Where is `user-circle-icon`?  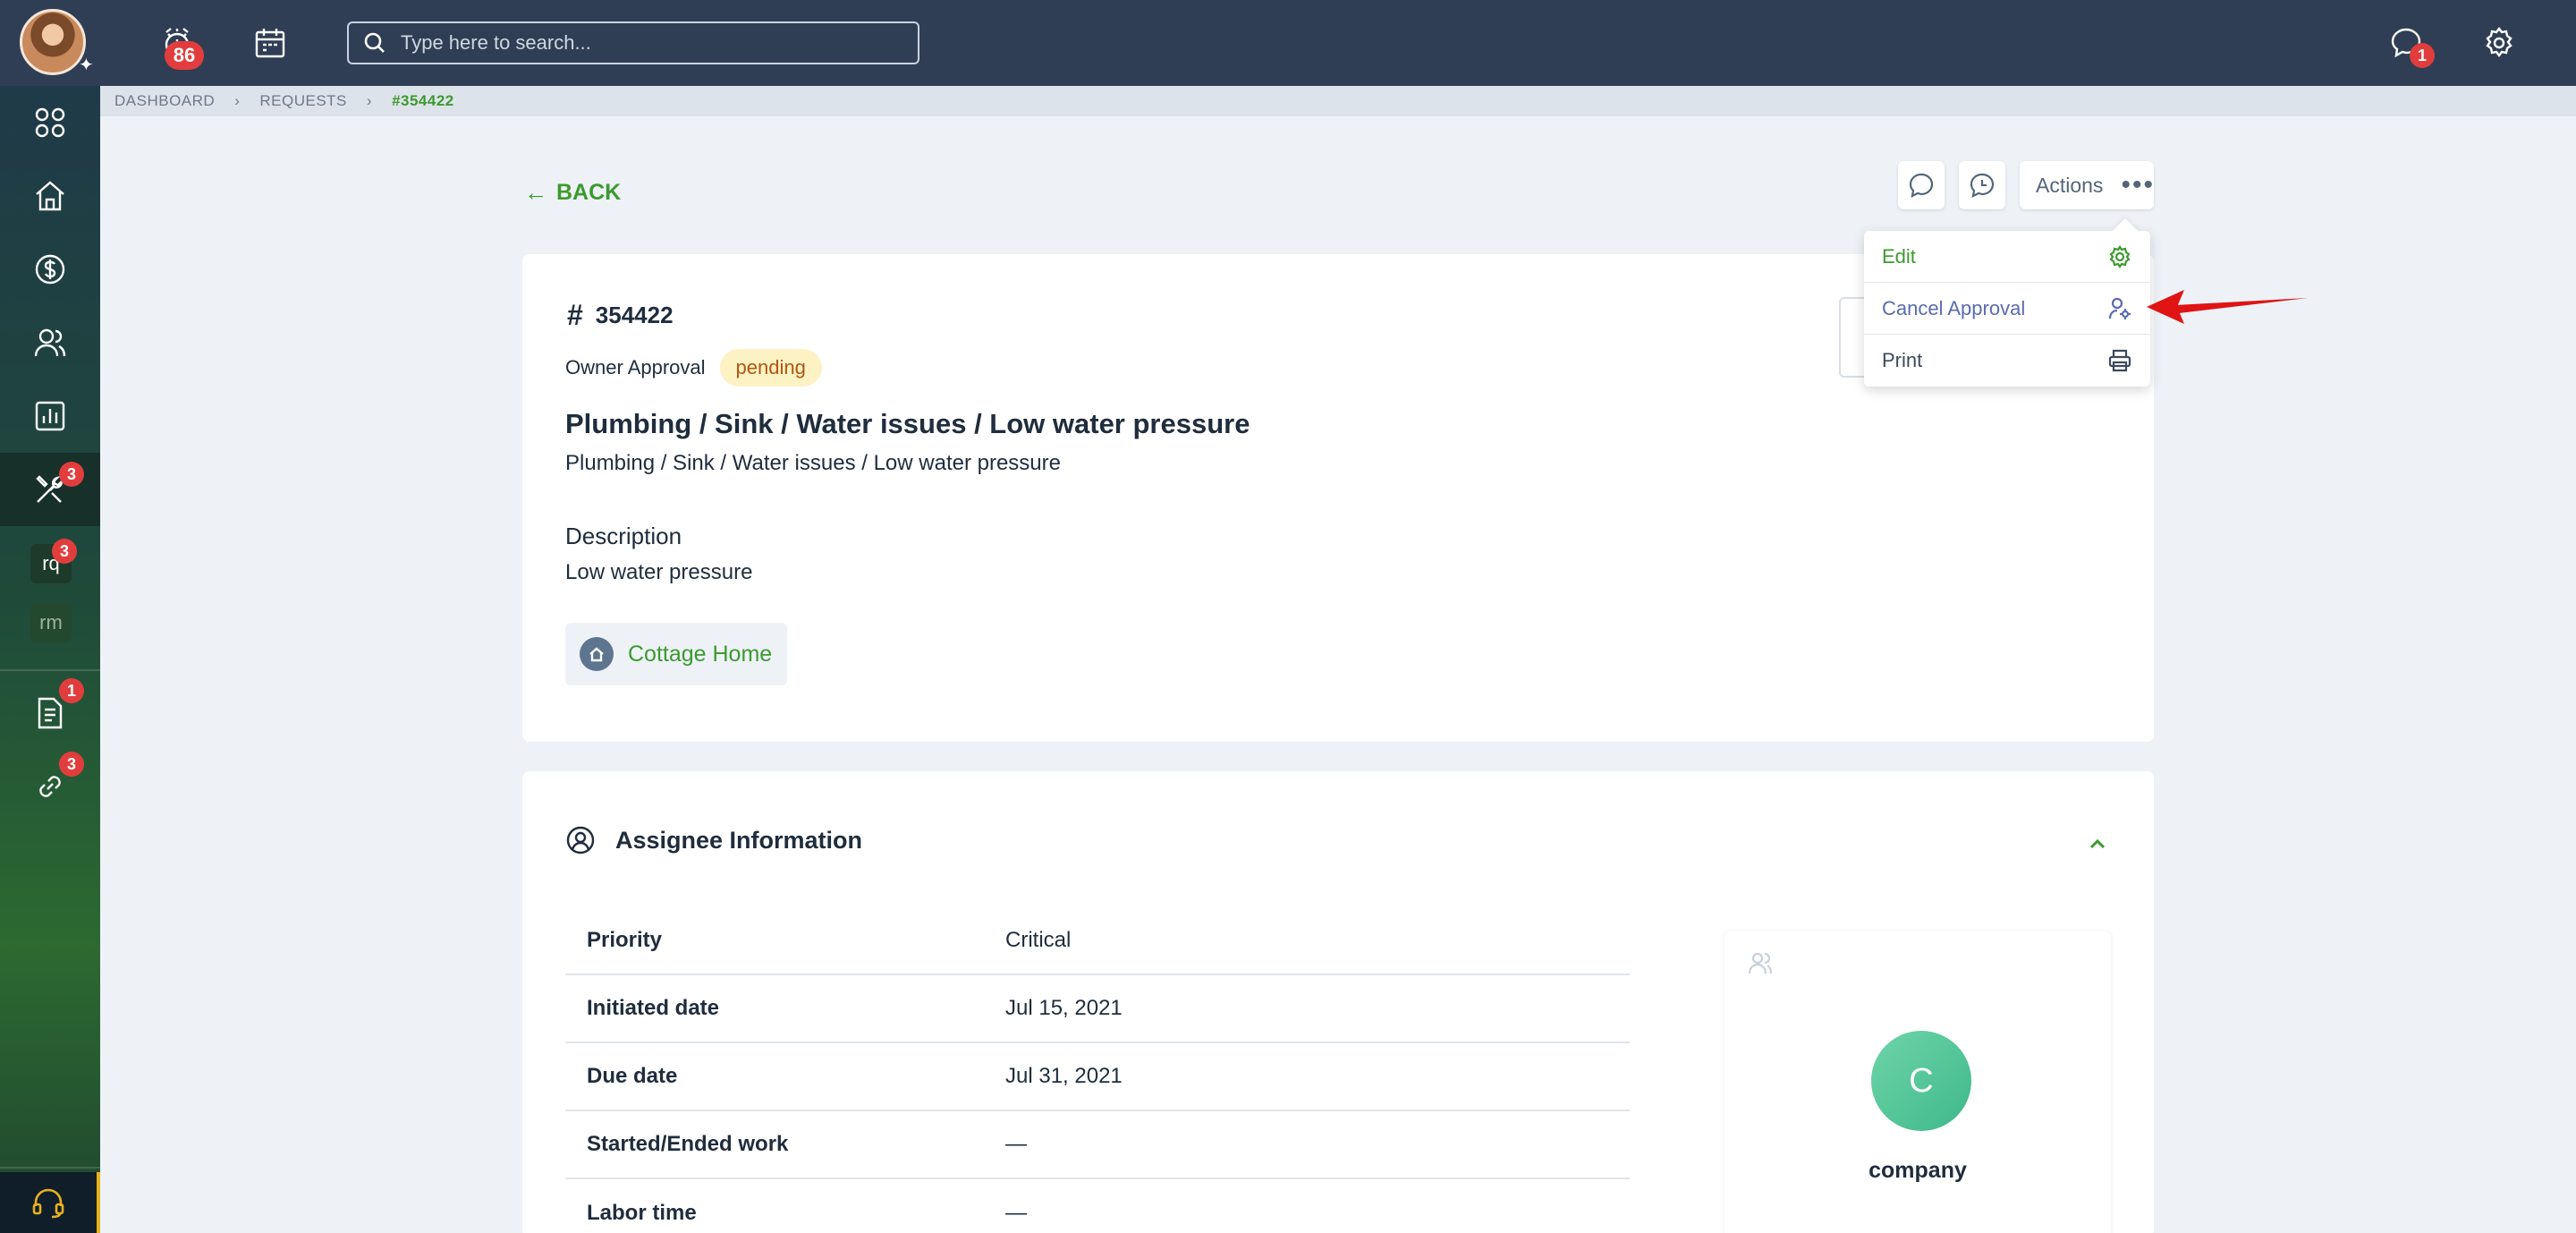 user-circle-icon is located at coordinates (580, 840).